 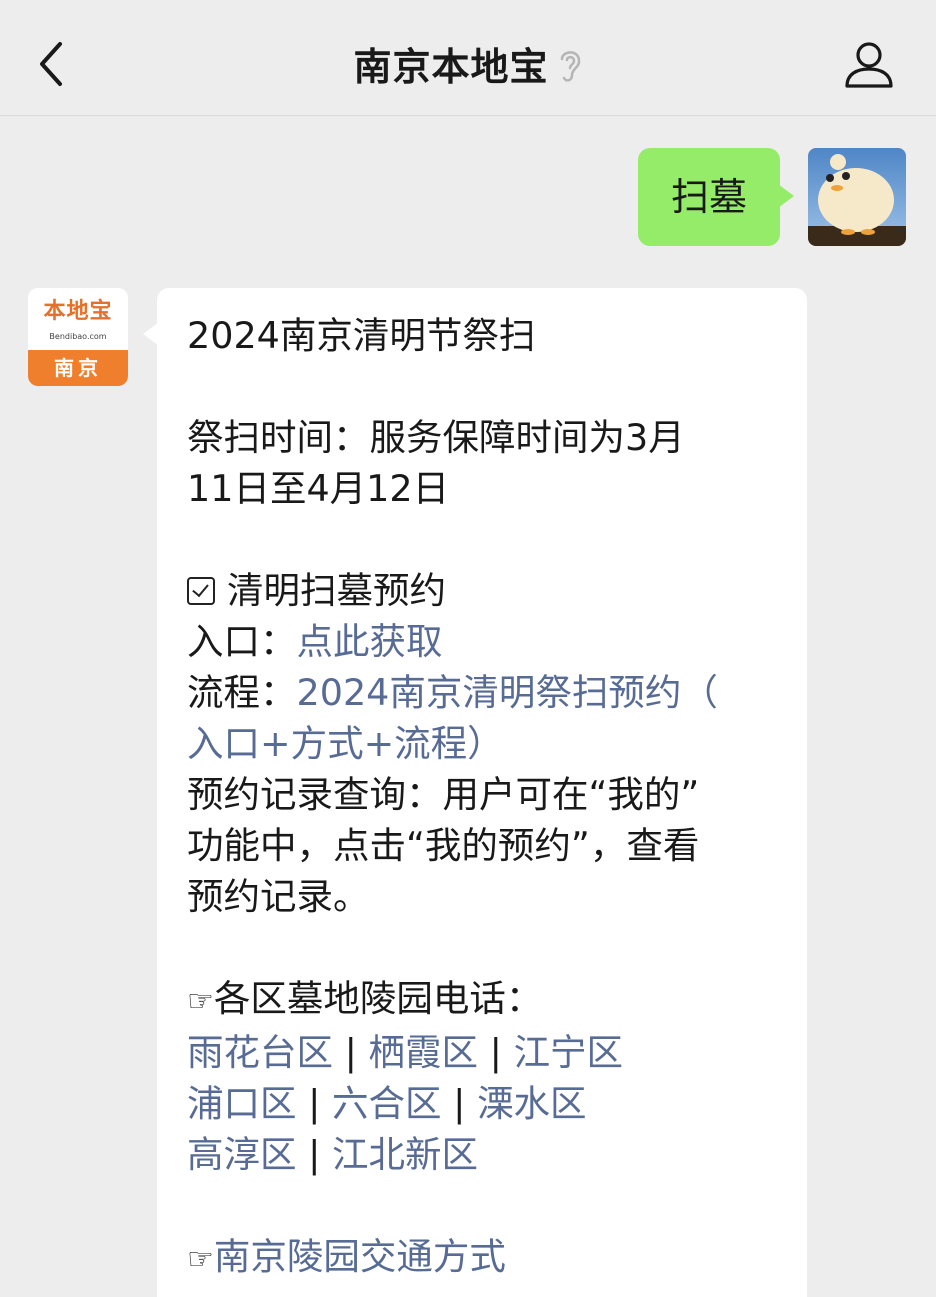 I want to click on phones-heading-text: 各区墓地陵园电话：, so click(x=378, y=998).